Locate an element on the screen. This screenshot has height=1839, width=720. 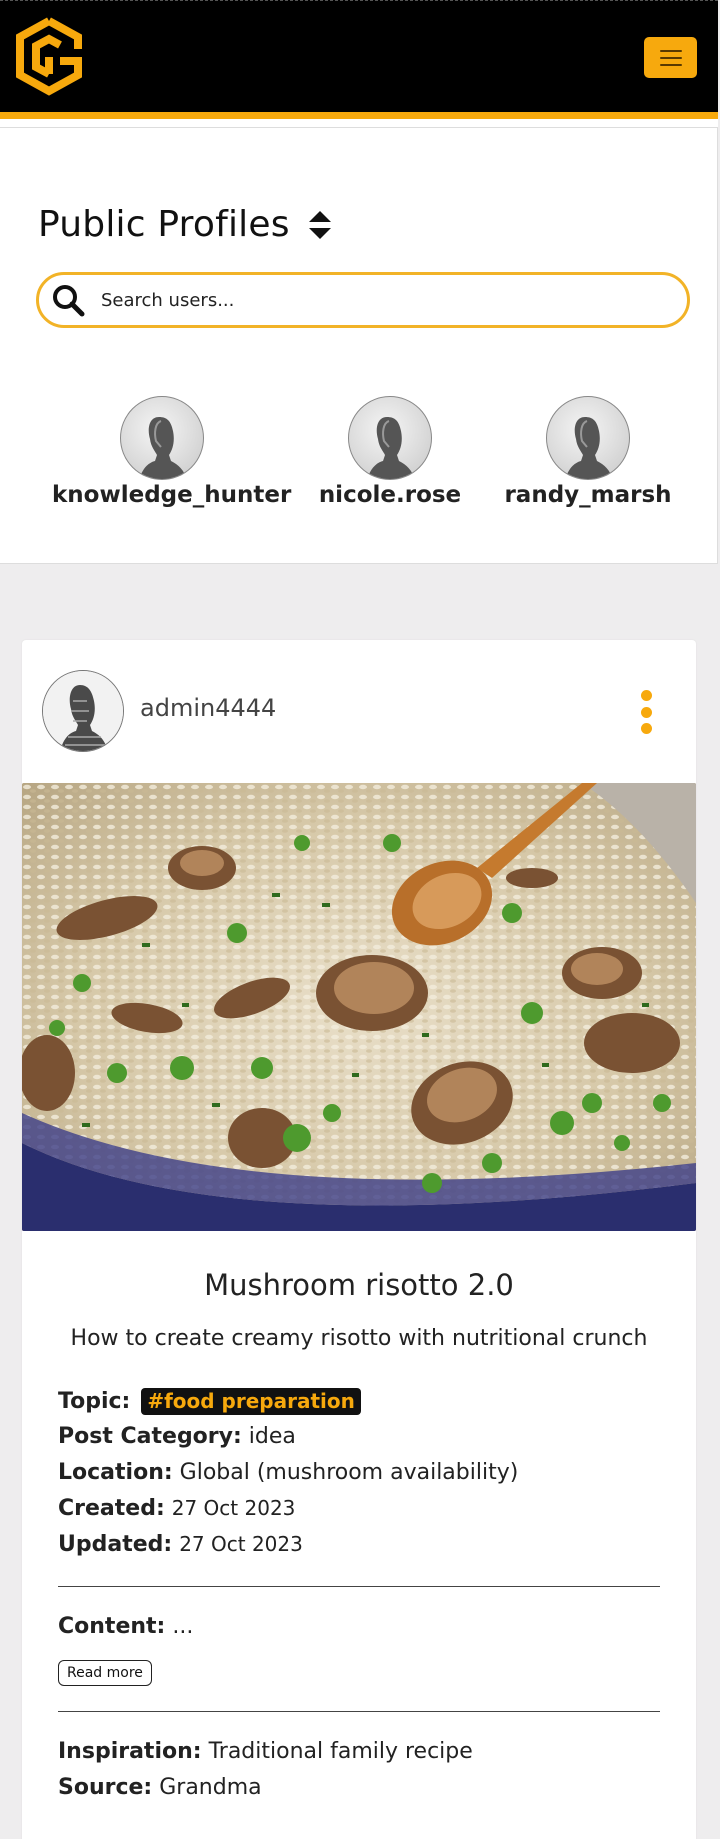
post-header: admin4444 is located at coordinates (359, 711).